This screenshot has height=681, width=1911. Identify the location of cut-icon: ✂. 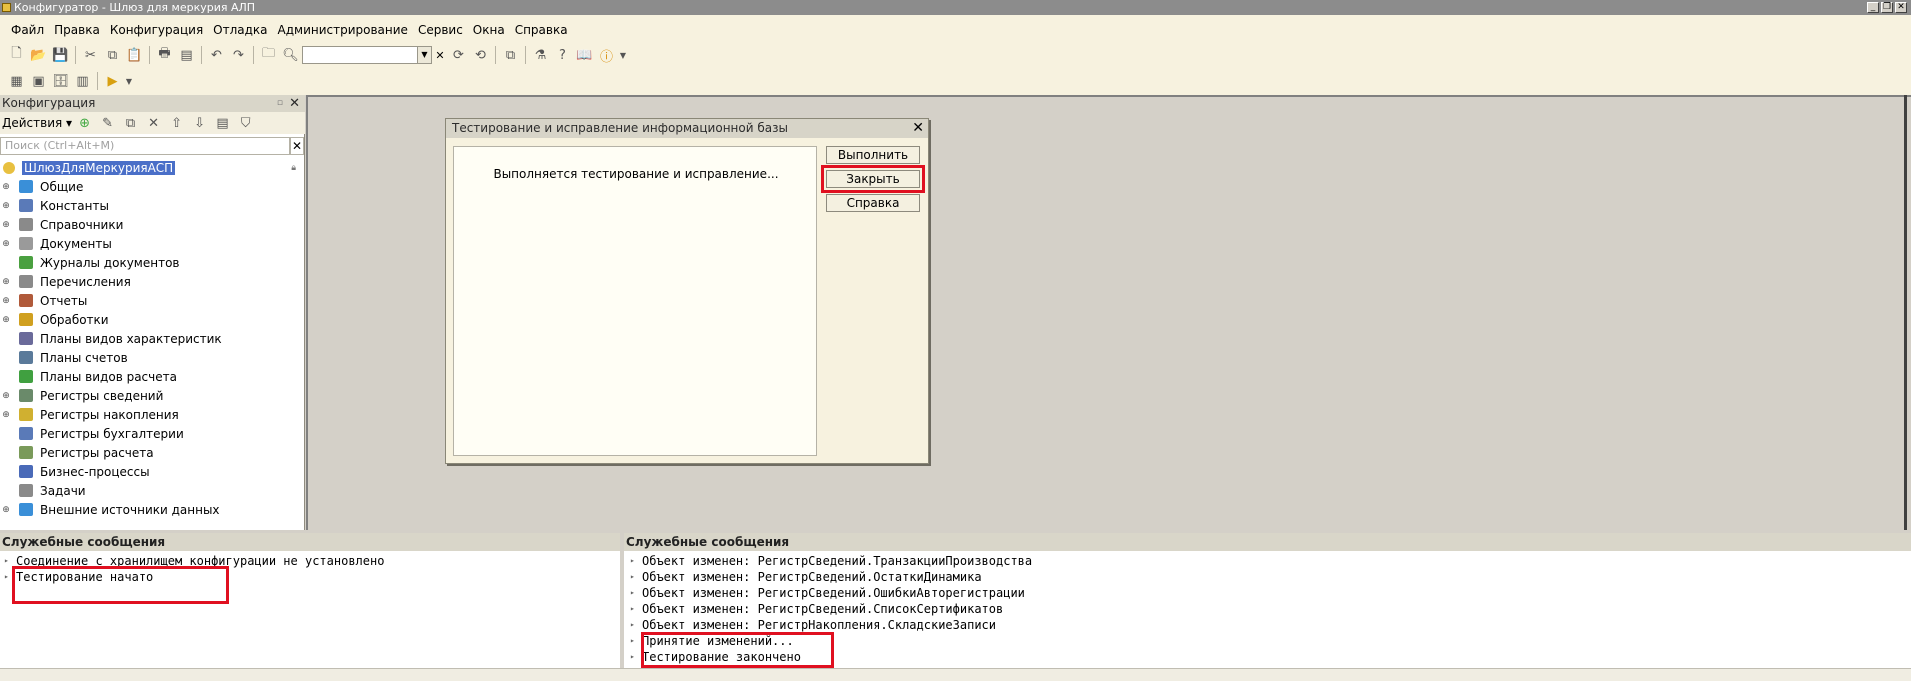
(90, 55).